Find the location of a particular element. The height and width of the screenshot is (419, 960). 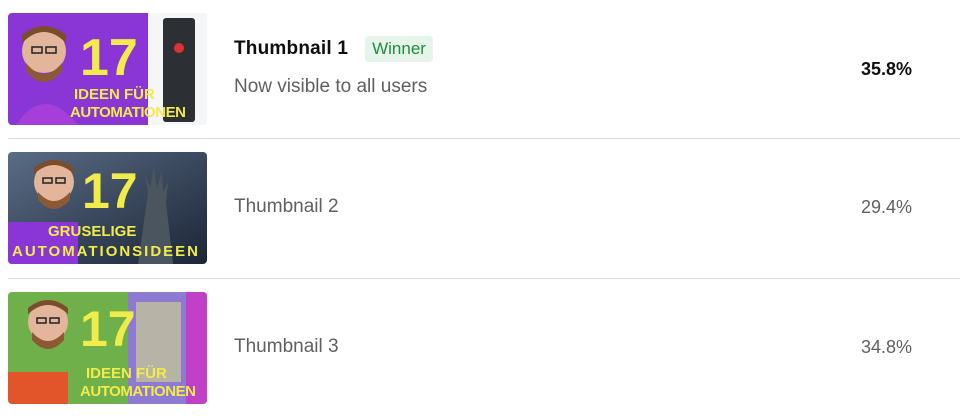

variant-1-status: Now visible to all users is located at coordinates (331, 86).